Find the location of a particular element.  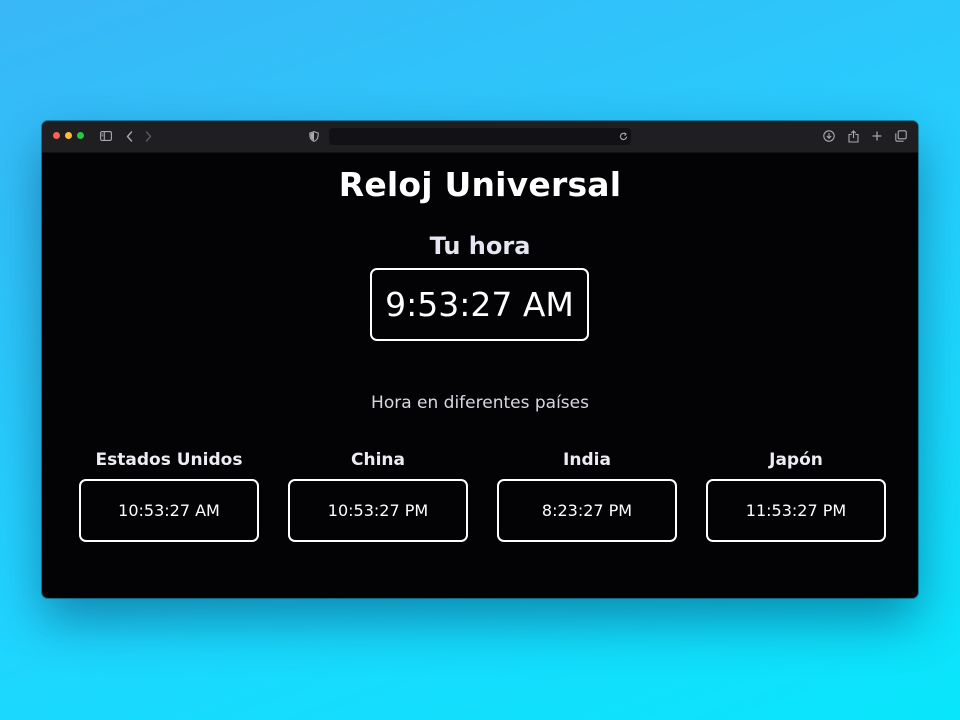

your-time-value: 9:53:27 AM is located at coordinates (479, 304).